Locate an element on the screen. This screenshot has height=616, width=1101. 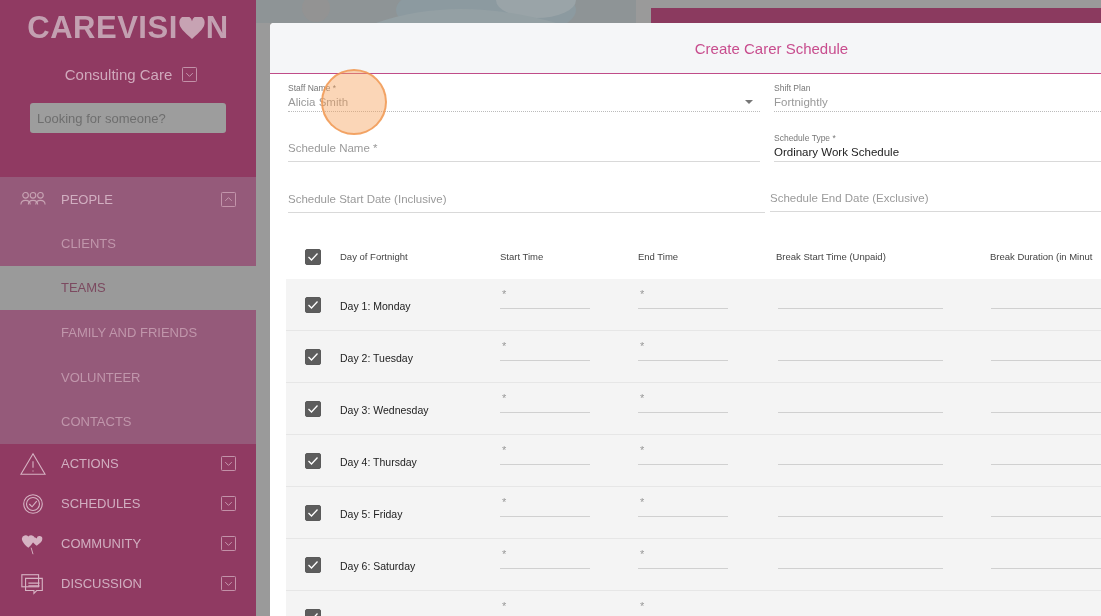
column-header: End Time is located at coordinates (659, 256).